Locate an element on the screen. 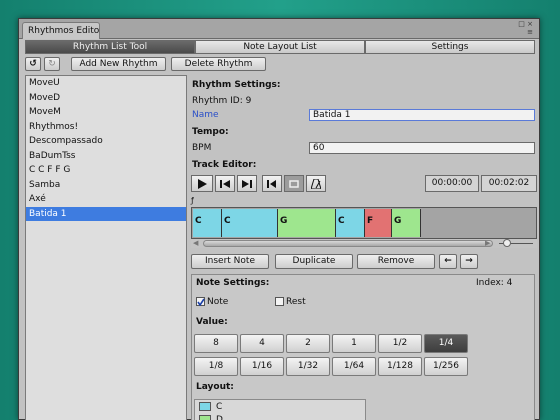 The height and width of the screenshot is (420, 560). duplicate-button: Duplicate is located at coordinates (314, 261).